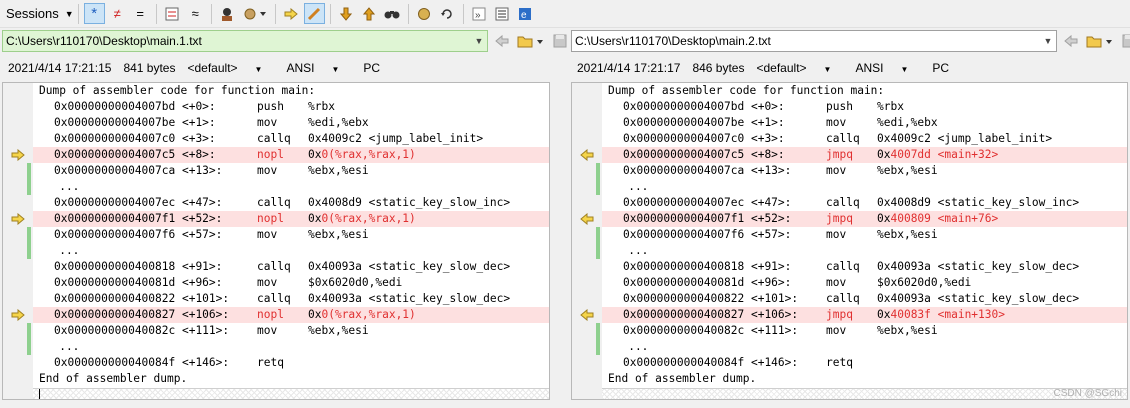 The height and width of the screenshot is (408, 1130). Describe the element at coordinates (814, 41) in the screenshot. I see `right-path-field: C:\Users\r110170\Desktop\main.2.txt ▼` at that location.